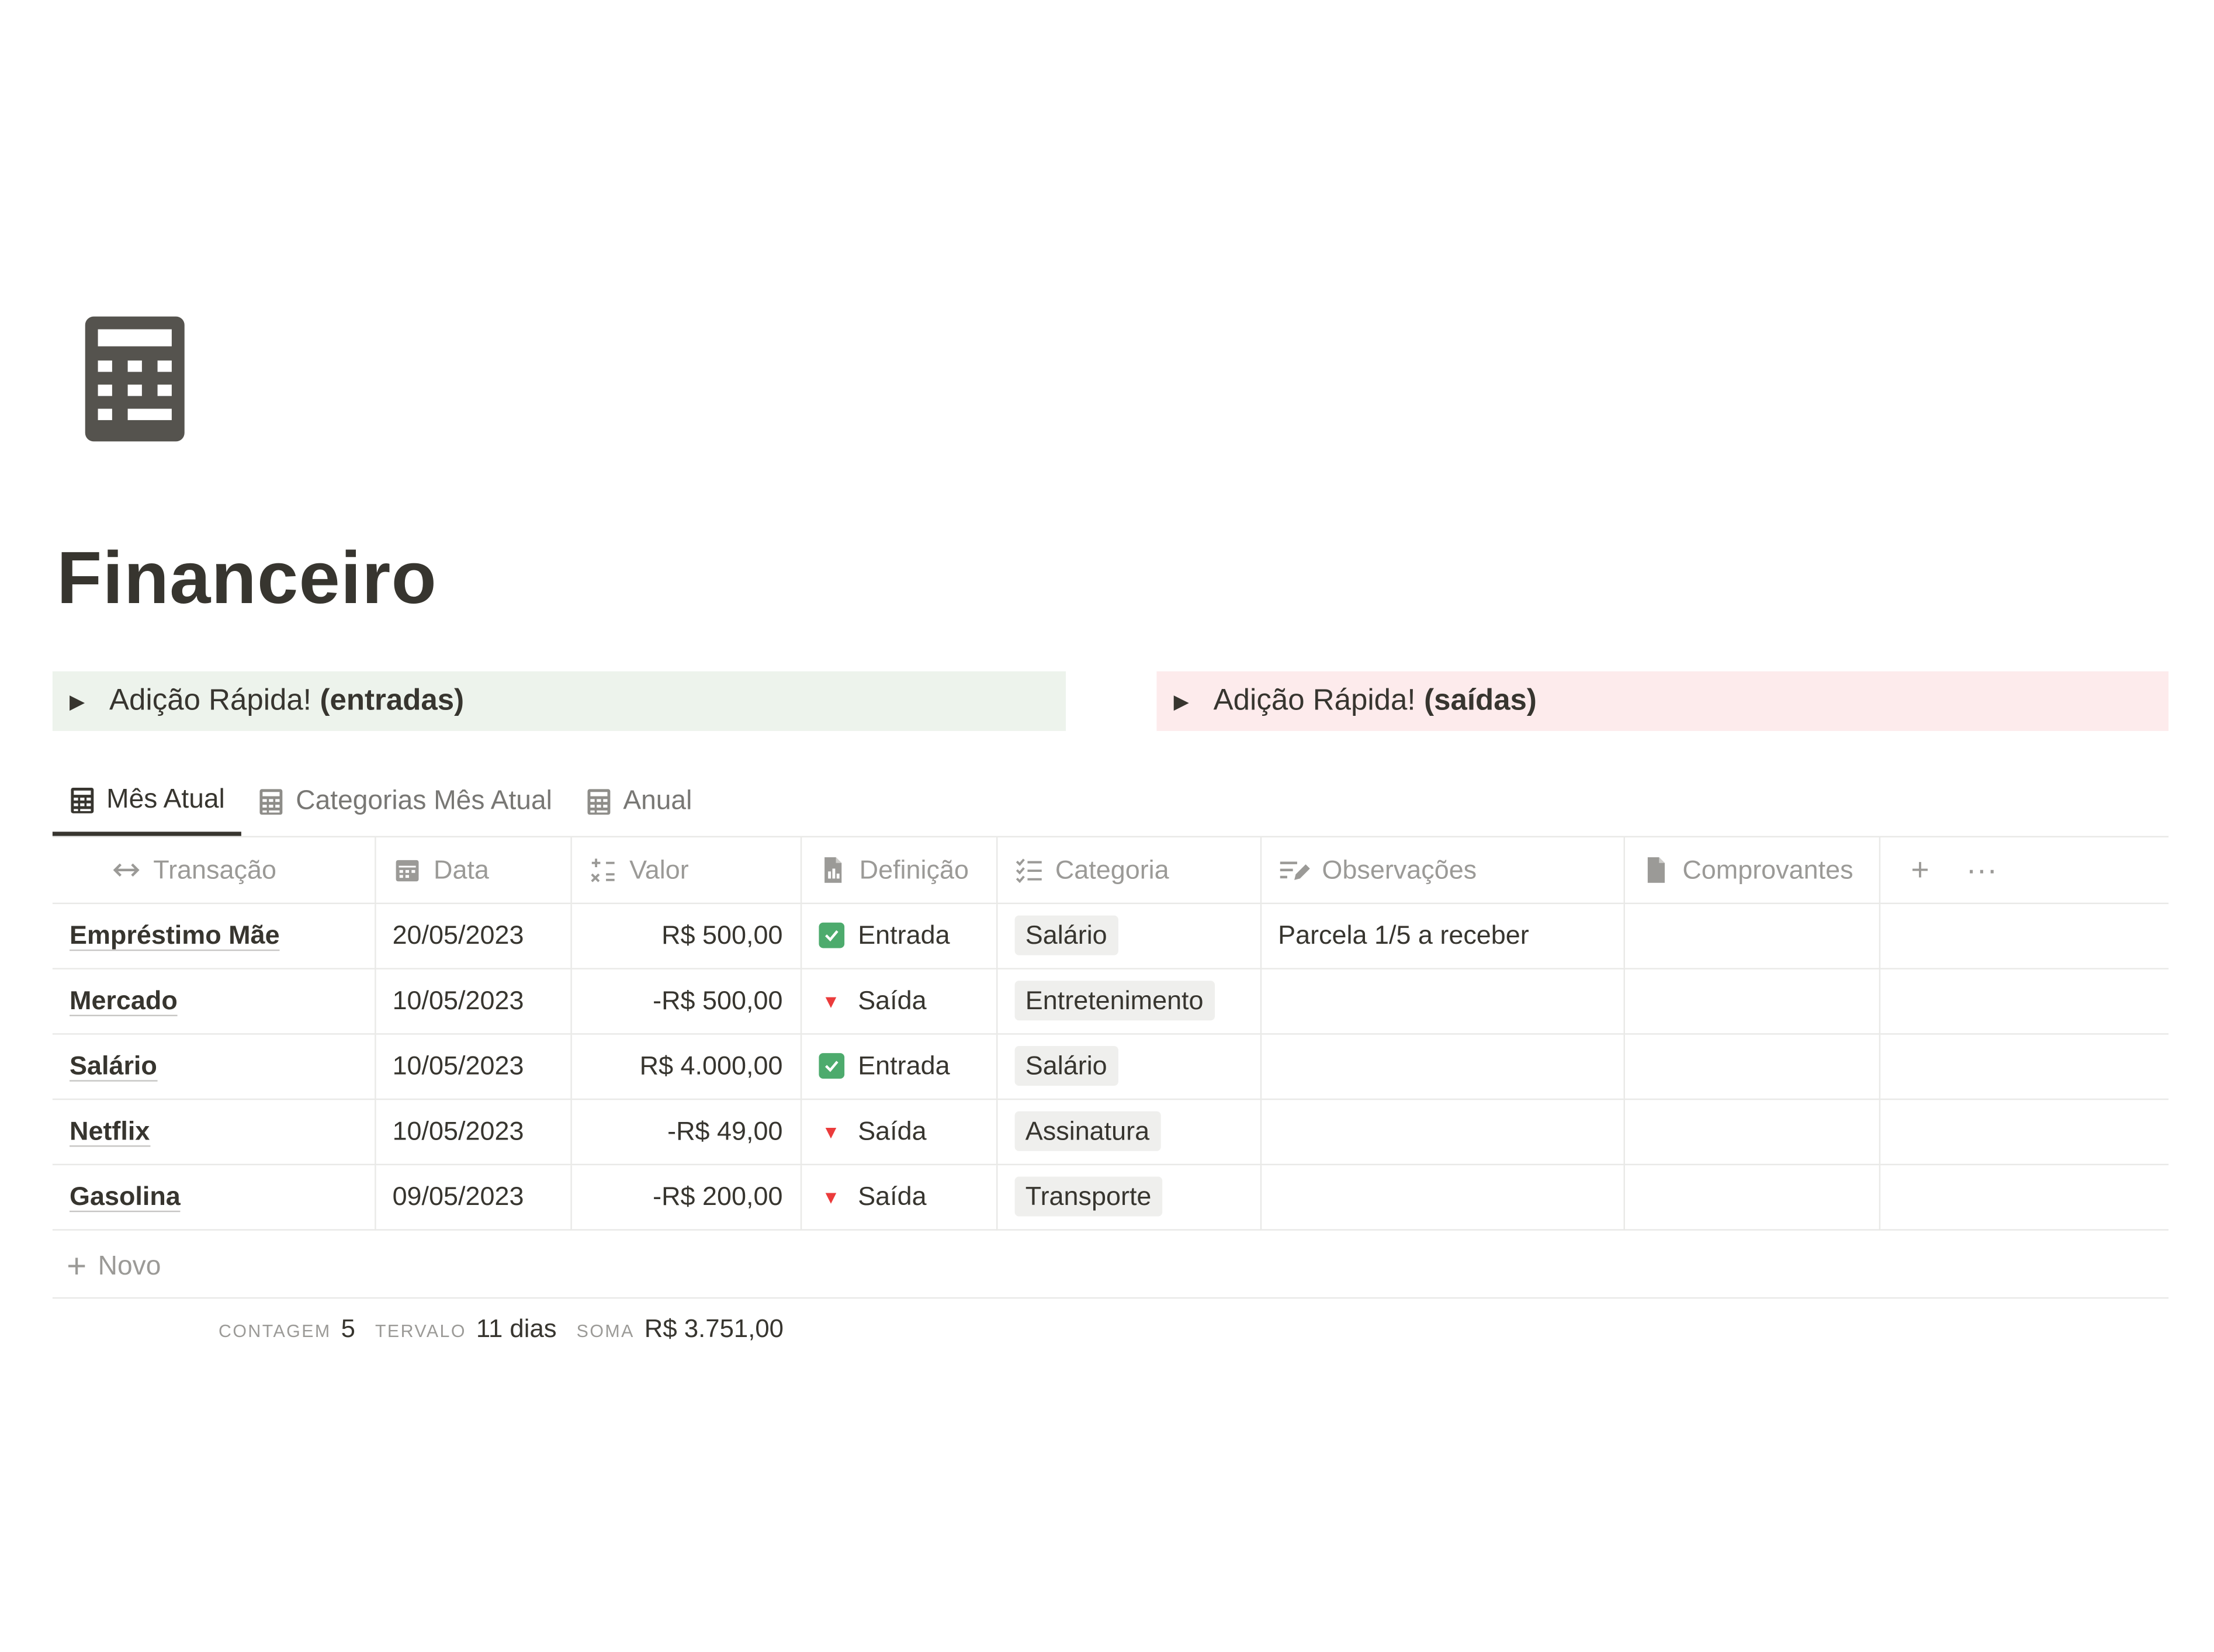 The width and height of the screenshot is (2214, 1652). I want to click on quick-add-saidas-toggle: ▶ Adição Rápida! (saídas), so click(1662, 701).